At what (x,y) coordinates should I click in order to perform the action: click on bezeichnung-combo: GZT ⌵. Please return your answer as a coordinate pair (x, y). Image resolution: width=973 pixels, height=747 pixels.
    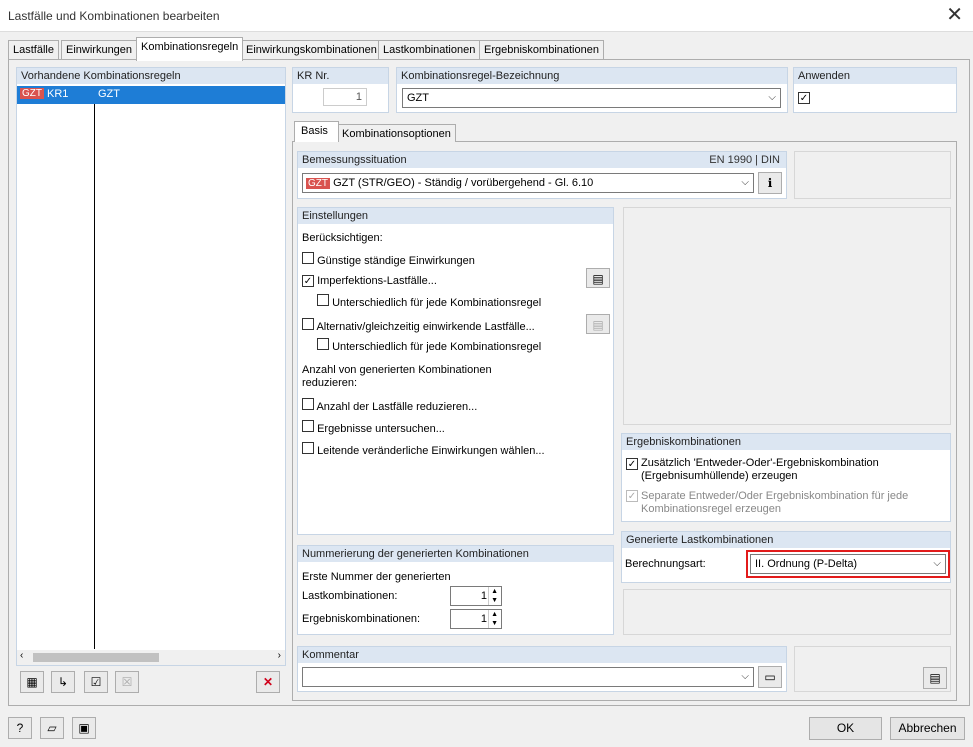
    Looking at the image, I should click on (591, 98).